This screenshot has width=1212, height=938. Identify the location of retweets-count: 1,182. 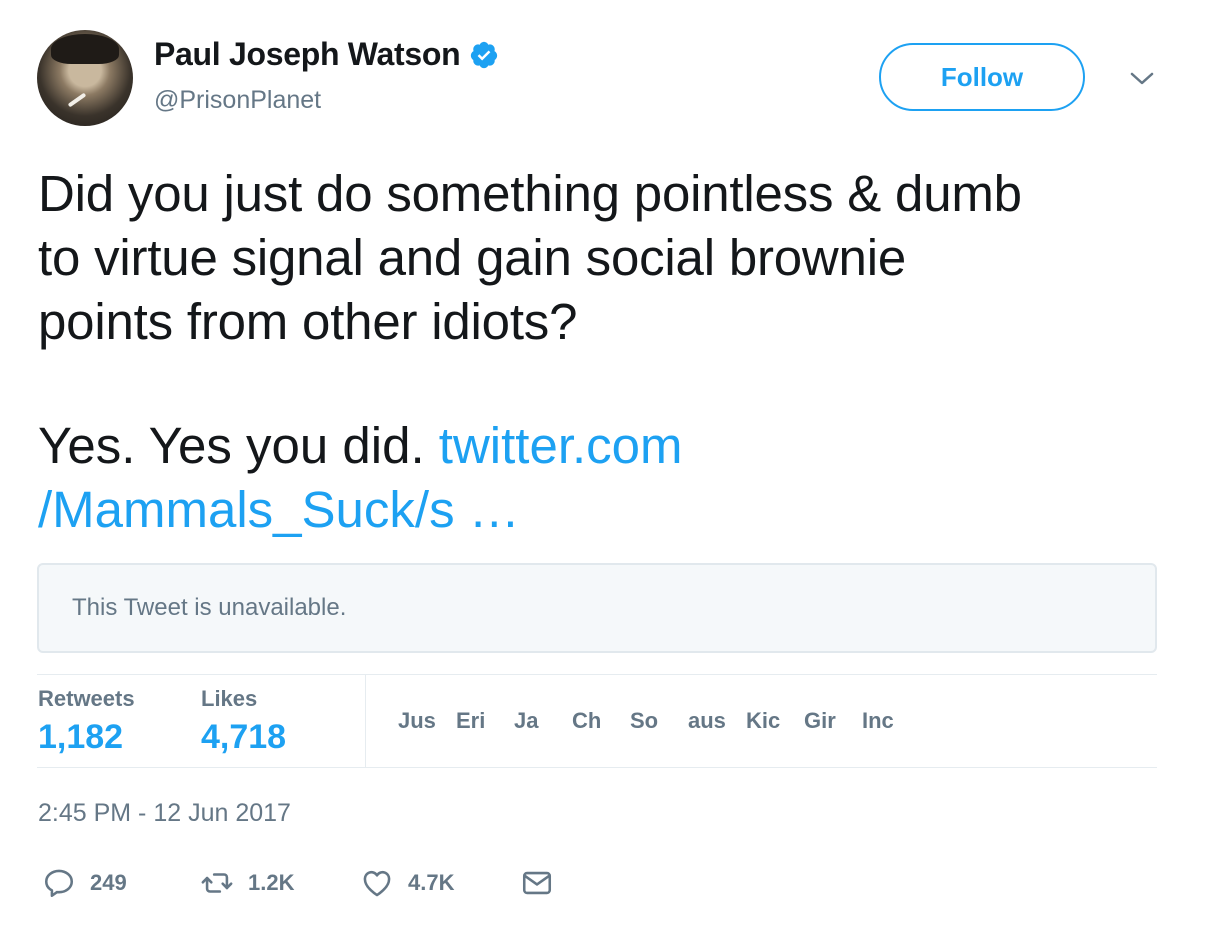
(81, 737).